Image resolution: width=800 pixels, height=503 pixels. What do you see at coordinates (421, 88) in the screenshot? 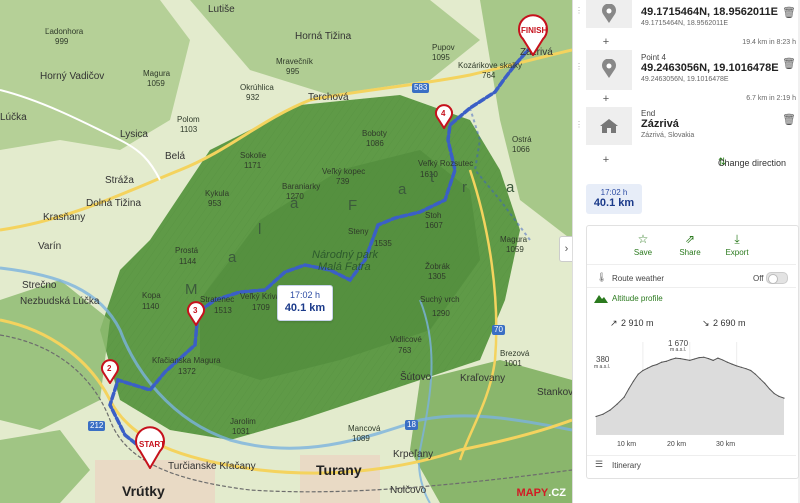
I see `road-number: 583` at bounding box center [421, 88].